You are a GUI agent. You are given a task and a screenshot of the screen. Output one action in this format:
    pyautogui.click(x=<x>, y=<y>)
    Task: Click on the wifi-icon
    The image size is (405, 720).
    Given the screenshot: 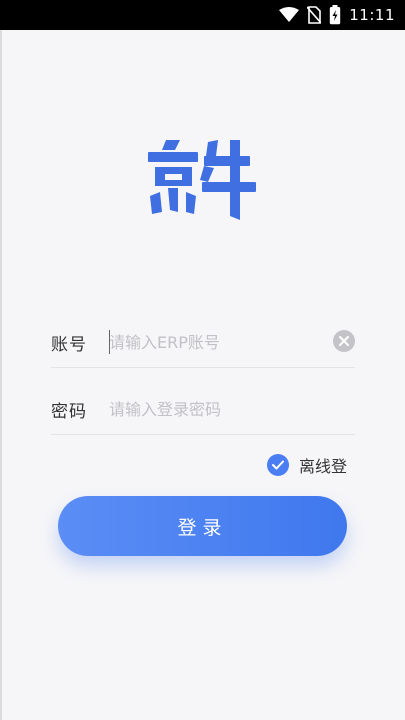 What is the action you would take?
    pyautogui.click(x=289, y=14)
    